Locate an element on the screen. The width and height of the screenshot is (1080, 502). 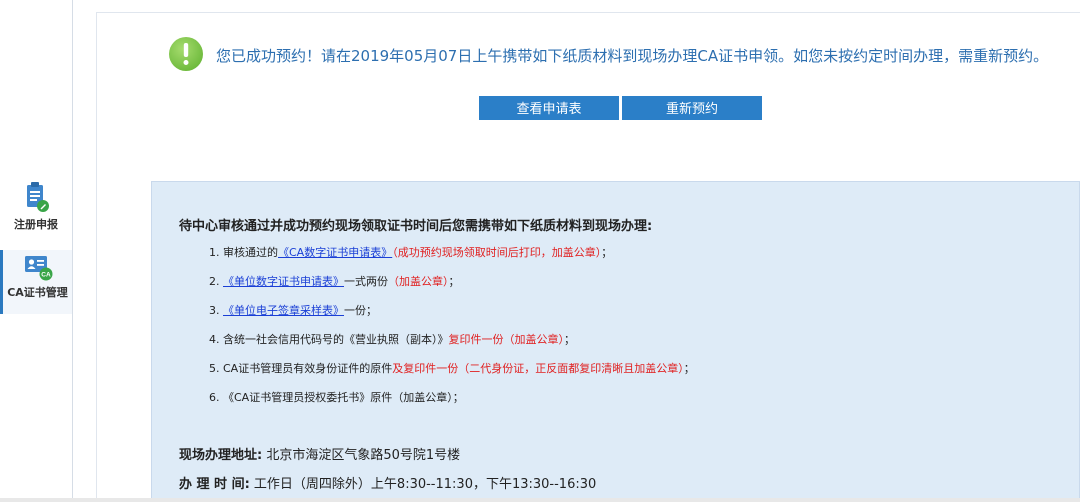
horizontal-scrollbar is located at coordinates (540, 500).